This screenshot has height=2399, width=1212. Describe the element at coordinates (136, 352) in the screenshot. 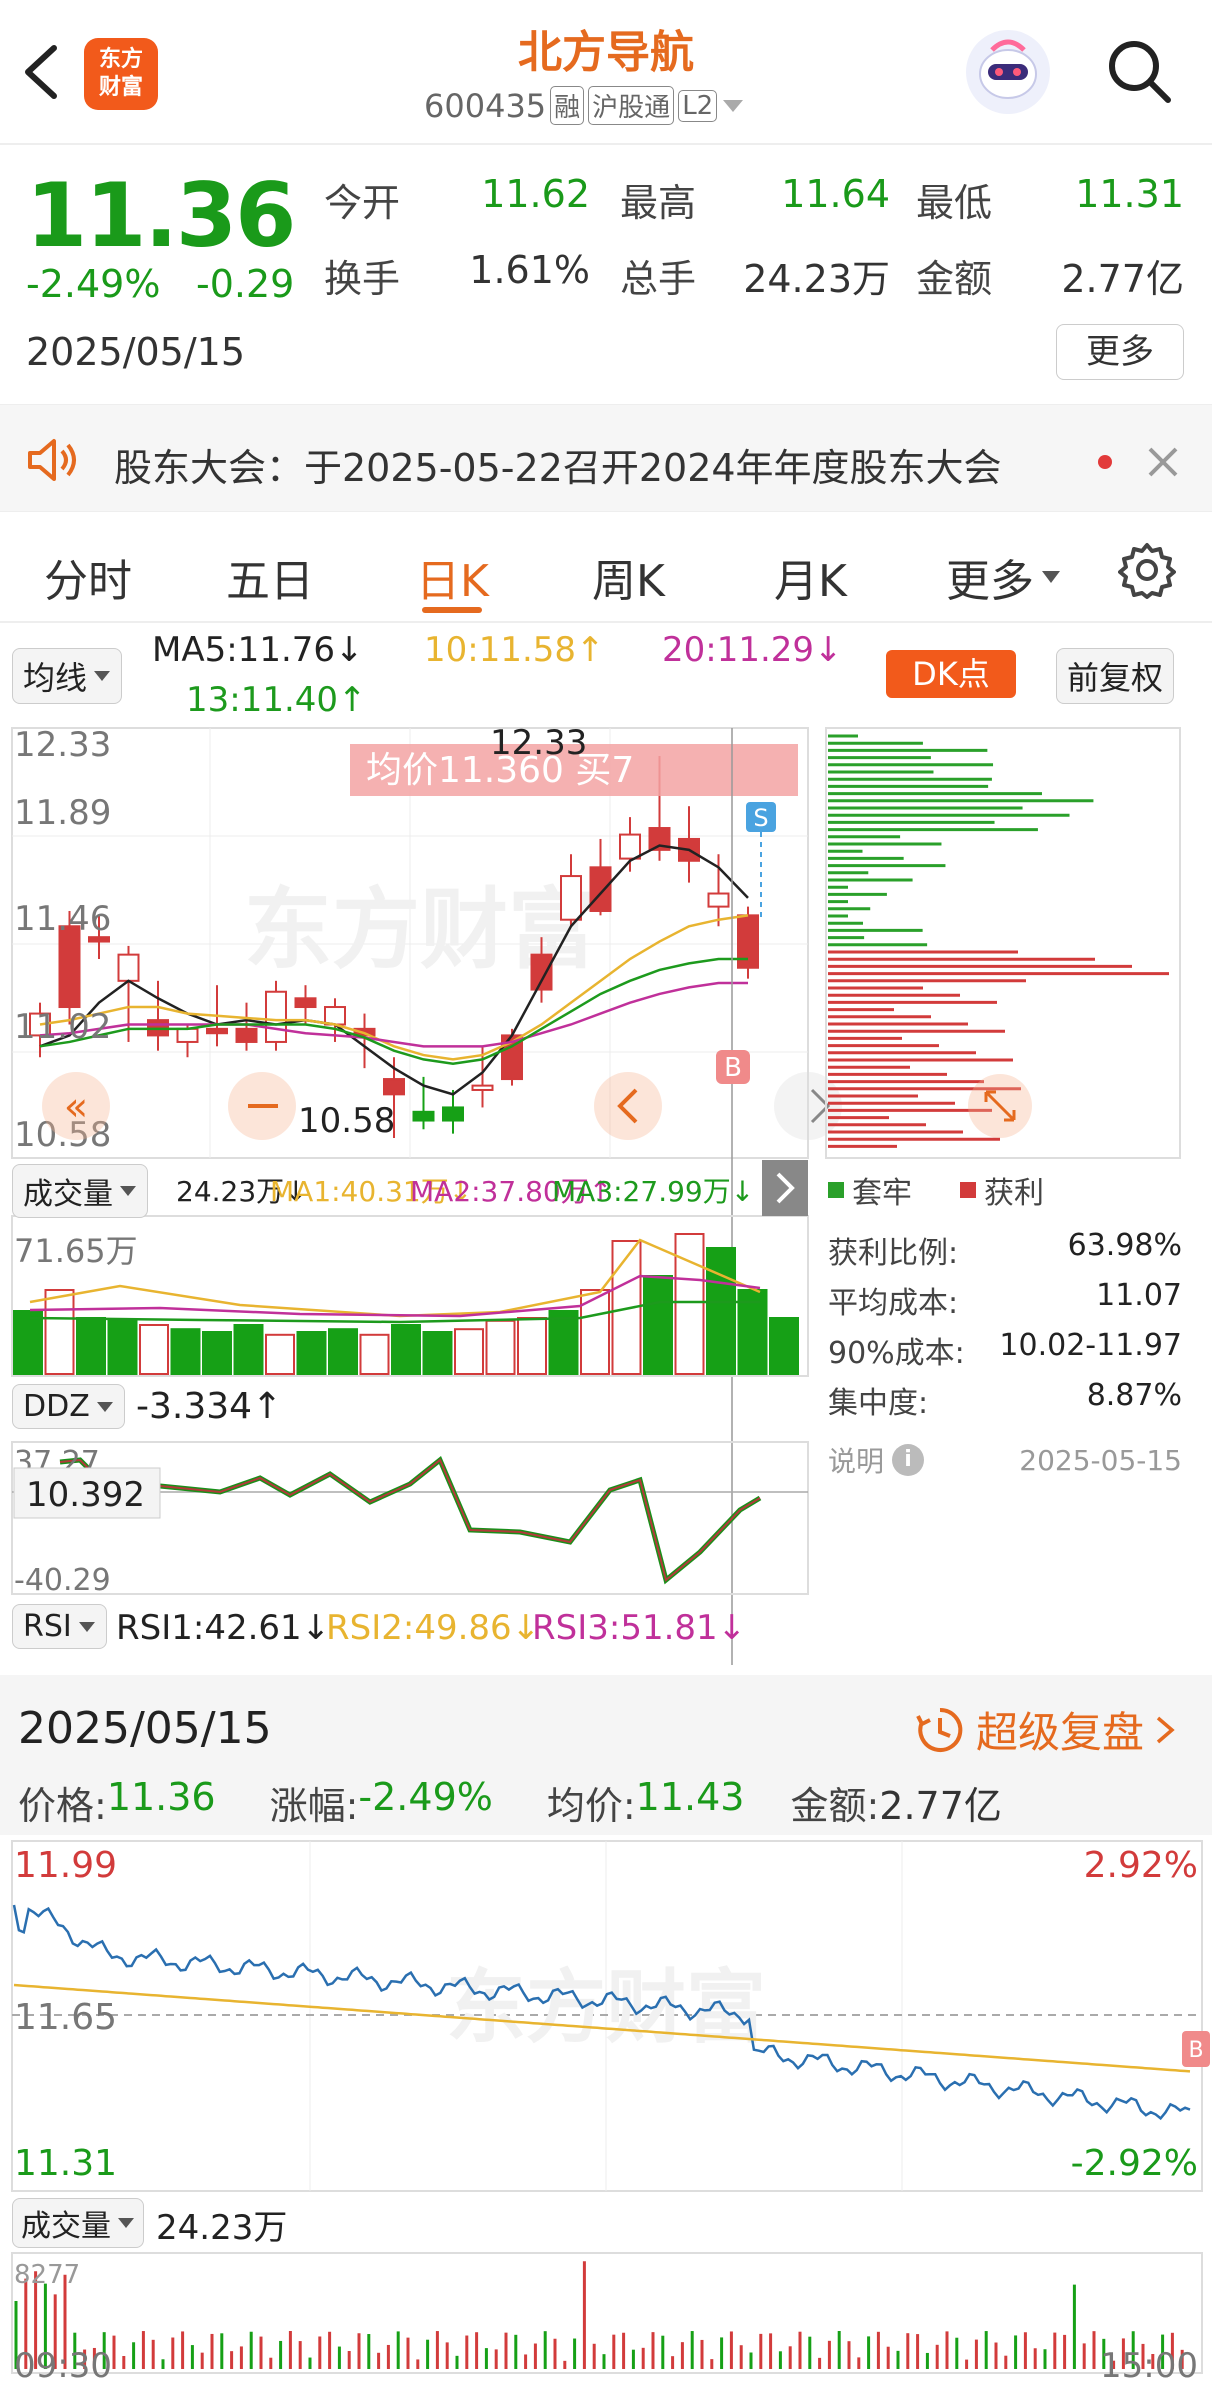

I see `quote-date: 2025/05/15` at that location.